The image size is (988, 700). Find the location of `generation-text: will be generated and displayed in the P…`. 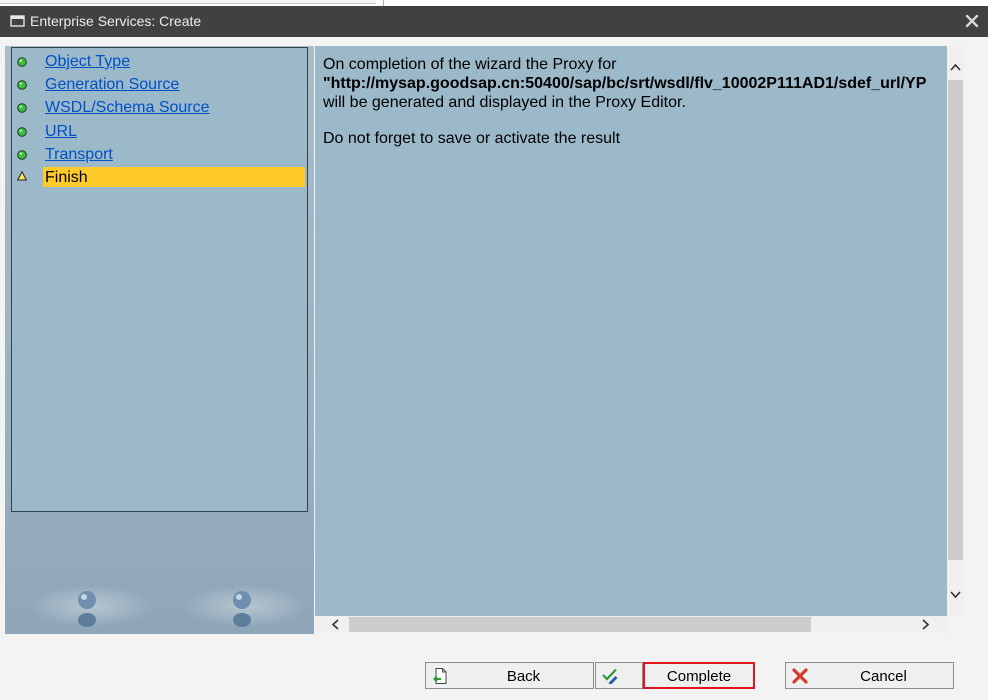

generation-text: will be generated and displayed in the P… is located at coordinates (504, 102).